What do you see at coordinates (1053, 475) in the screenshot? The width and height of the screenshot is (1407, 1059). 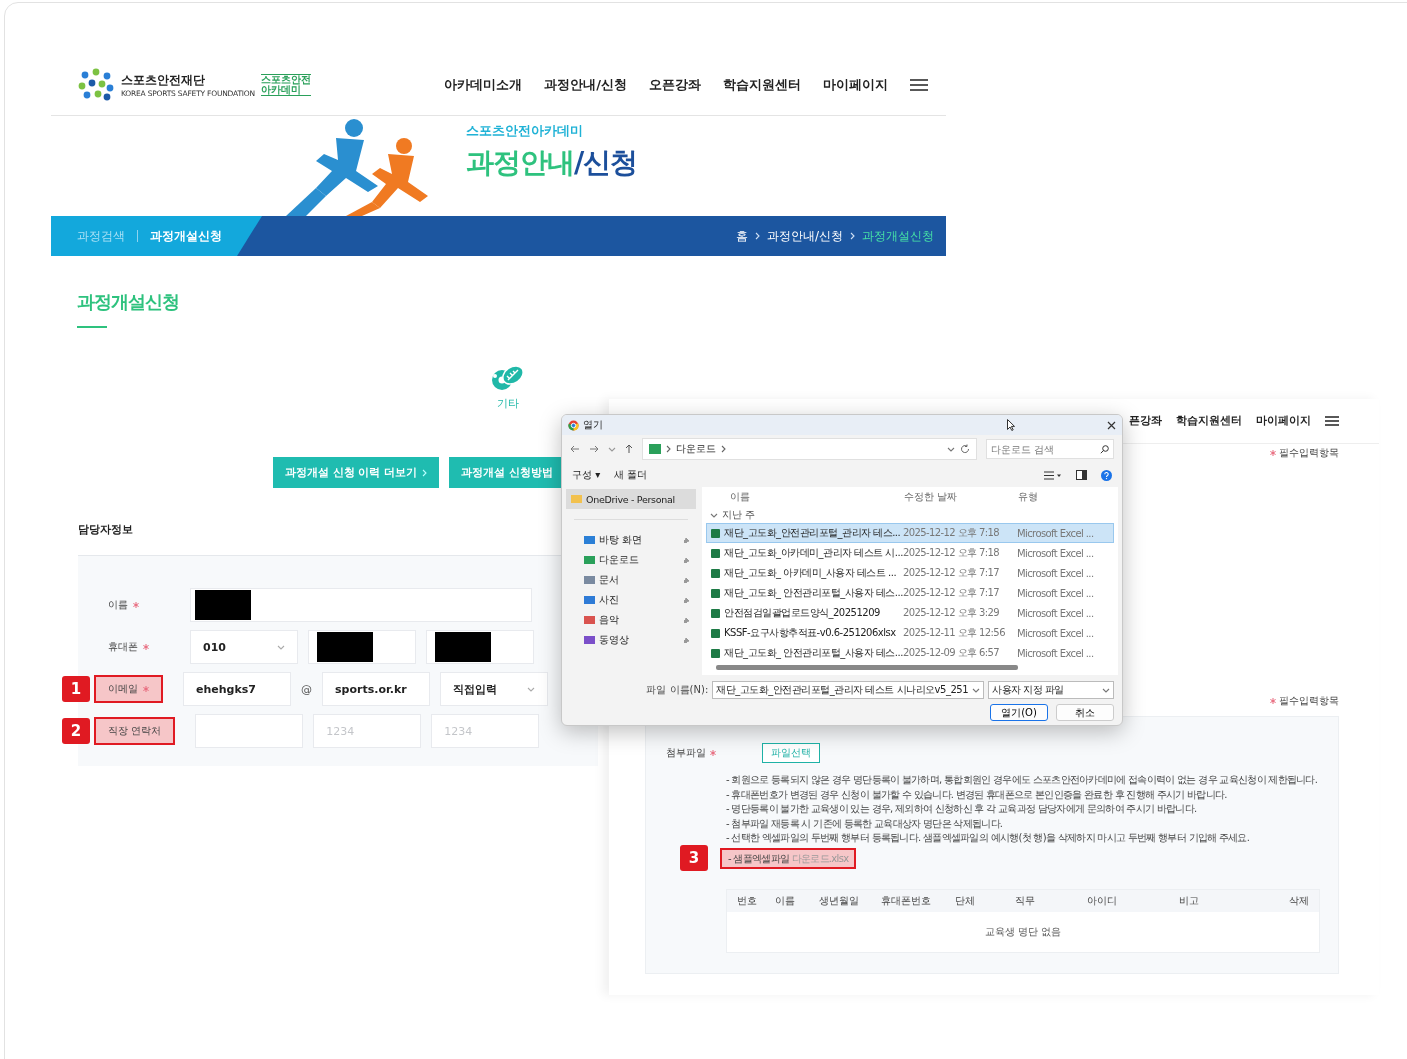 I see `view-menu-icon` at bounding box center [1053, 475].